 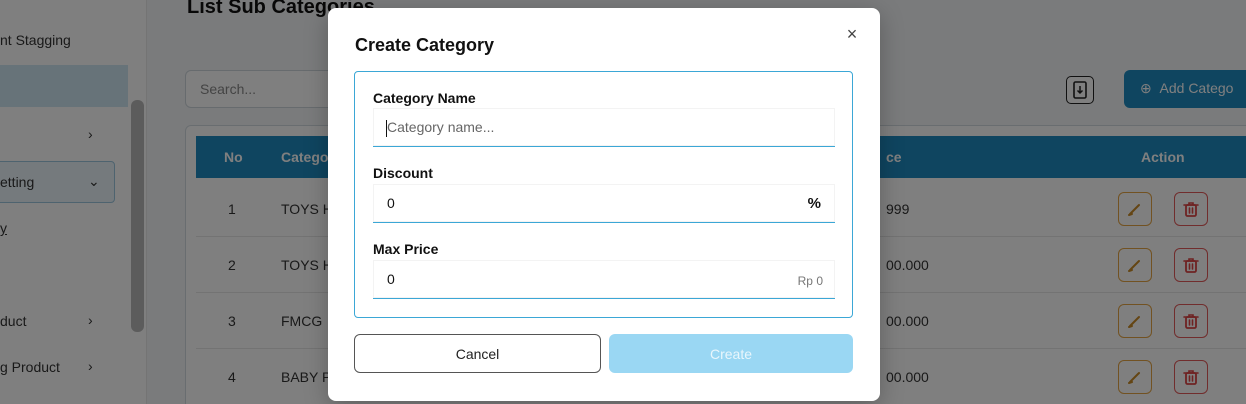 I want to click on discount-input, so click(x=604, y=203).